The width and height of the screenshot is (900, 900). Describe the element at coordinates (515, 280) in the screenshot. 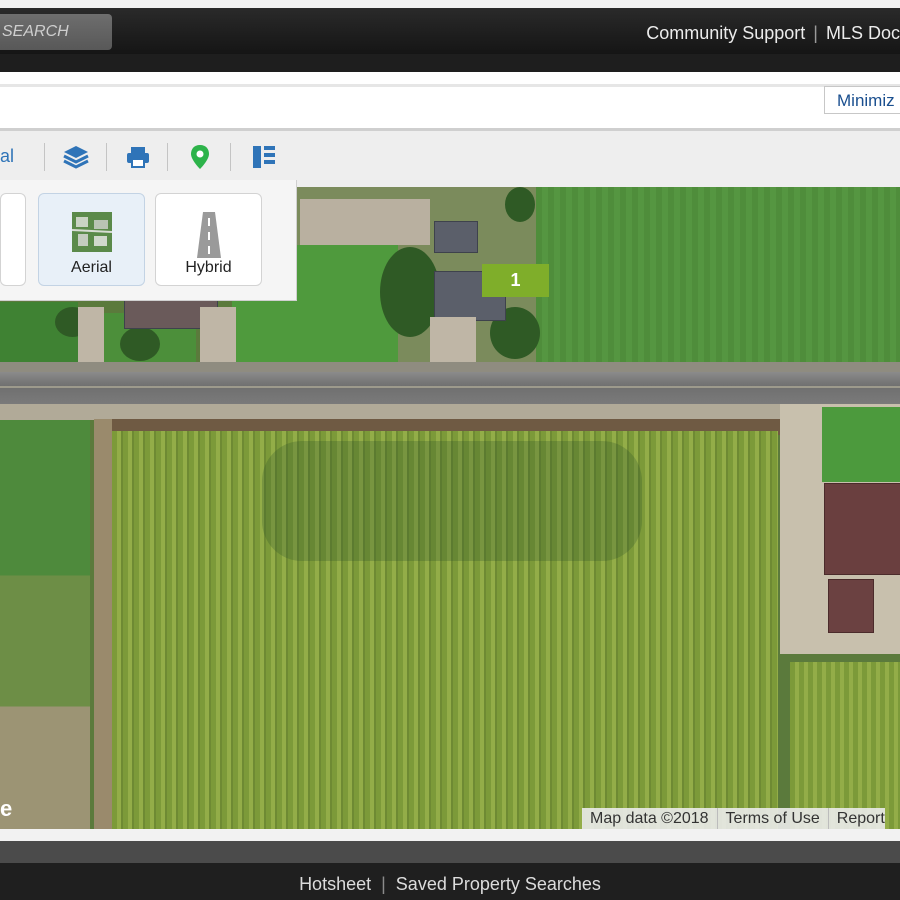

I see `property-marker: 1` at that location.